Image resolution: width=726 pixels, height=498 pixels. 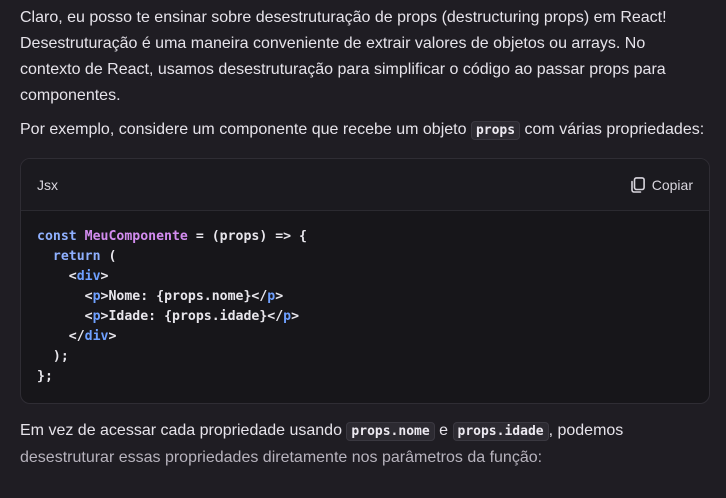 I want to click on inline-code-props: props, so click(x=495, y=130).